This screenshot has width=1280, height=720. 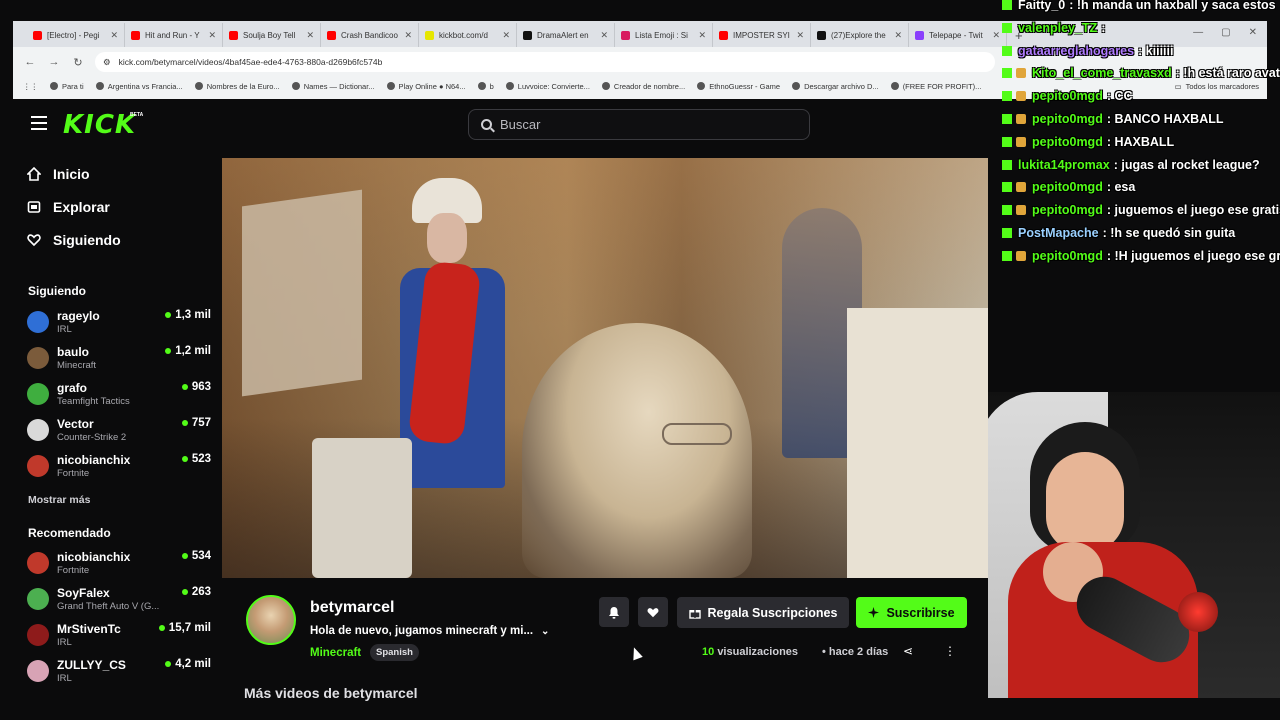 What do you see at coordinates (59, 500) in the screenshot?
I see `show-more-link: Mostrar más` at bounding box center [59, 500].